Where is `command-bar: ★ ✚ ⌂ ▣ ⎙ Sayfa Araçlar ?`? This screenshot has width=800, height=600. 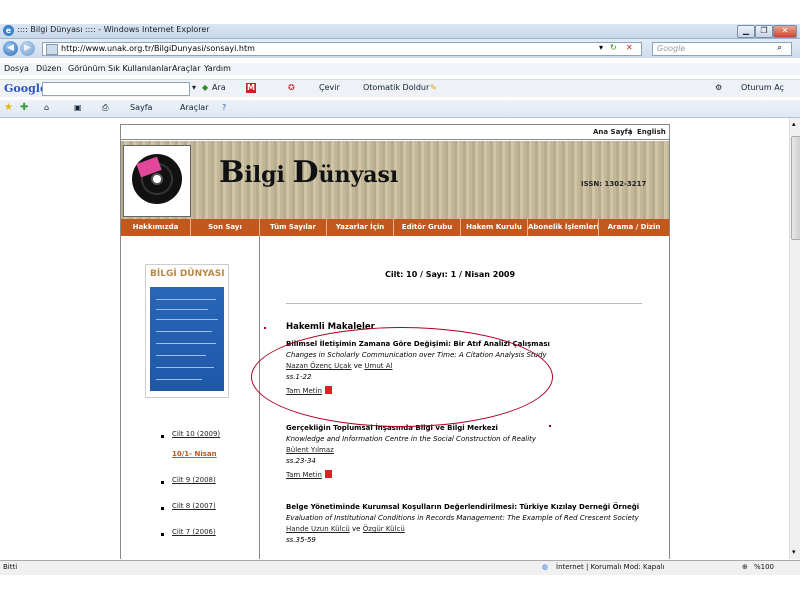 command-bar: ★ ✚ ⌂ ▣ ⎙ Sayfa Araçlar ? is located at coordinates (400, 109).